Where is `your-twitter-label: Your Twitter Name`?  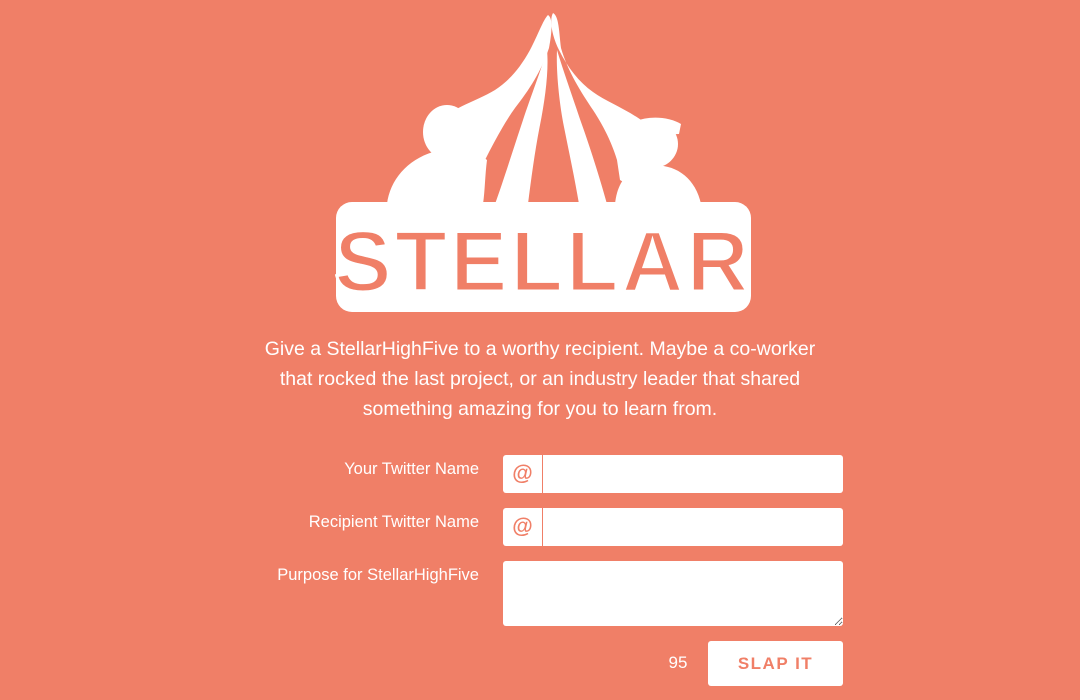
your-twitter-label: Your Twitter Name is located at coordinates (411, 469).